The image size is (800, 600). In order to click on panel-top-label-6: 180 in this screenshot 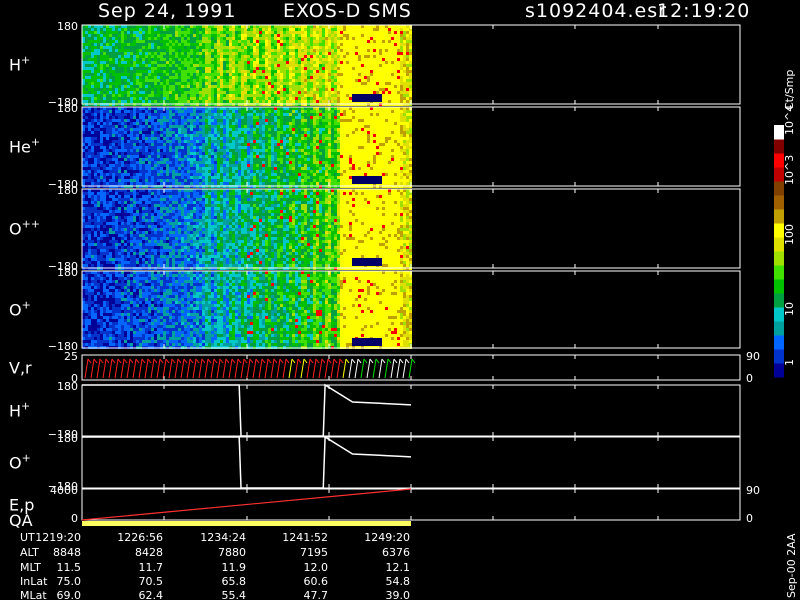, I will do `click(67, 386)`.